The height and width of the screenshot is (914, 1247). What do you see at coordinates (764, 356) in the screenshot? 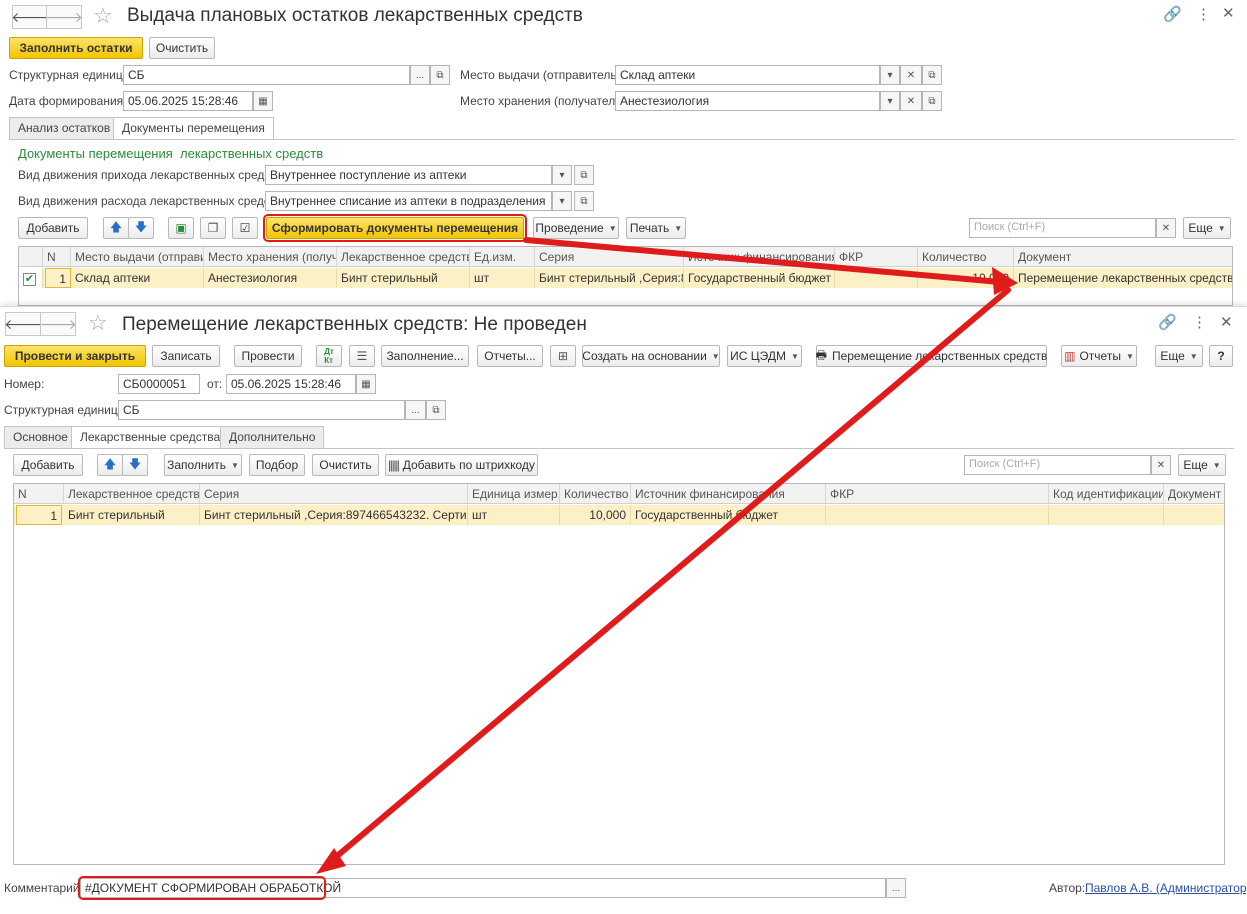
I see `is-cedm-button: ИС ЦЭДМ ▼` at bounding box center [764, 356].